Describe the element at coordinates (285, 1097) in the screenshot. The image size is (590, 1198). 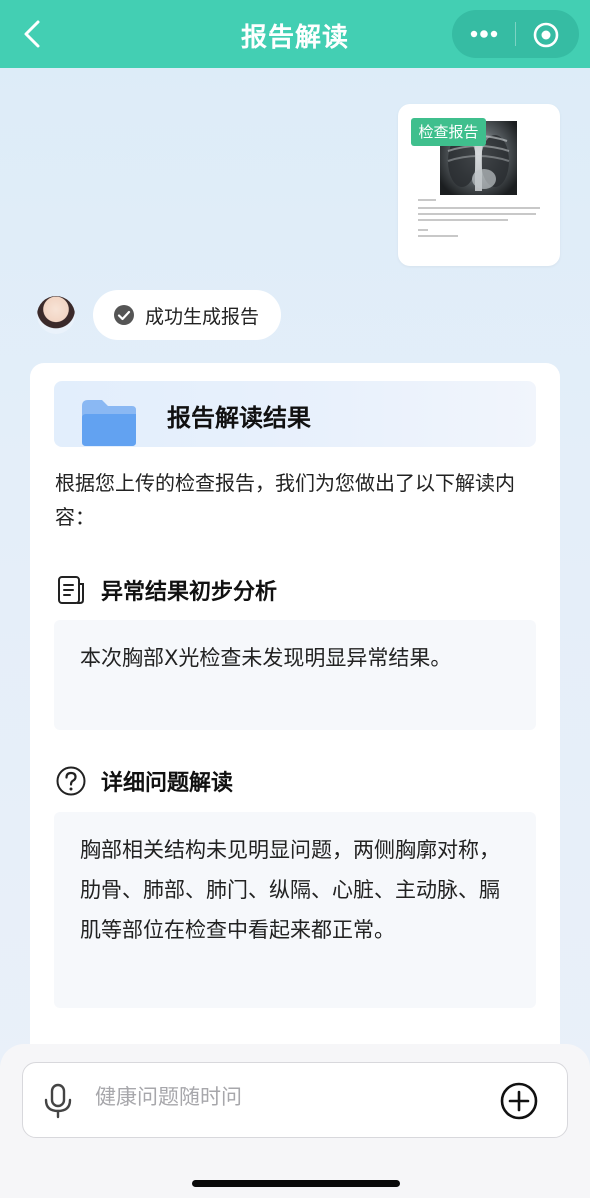
I see `question-input` at that location.